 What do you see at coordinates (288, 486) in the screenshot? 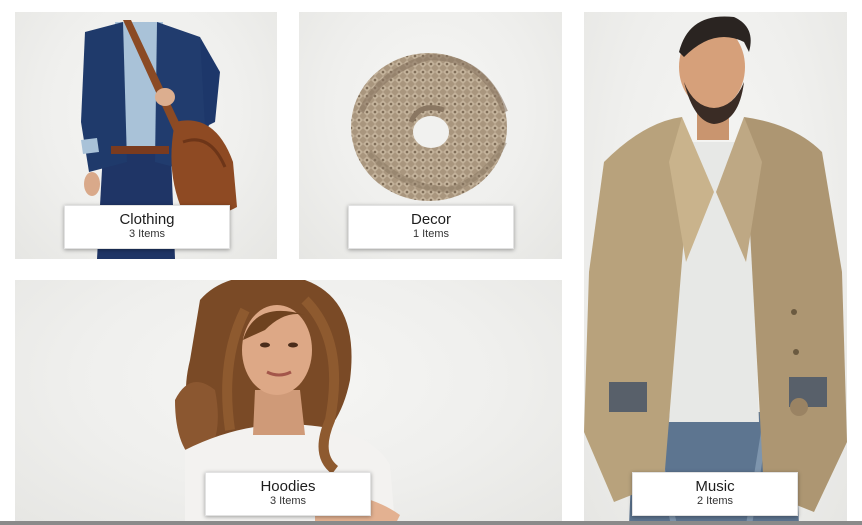
I see `category-name: Hoodies` at bounding box center [288, 486].